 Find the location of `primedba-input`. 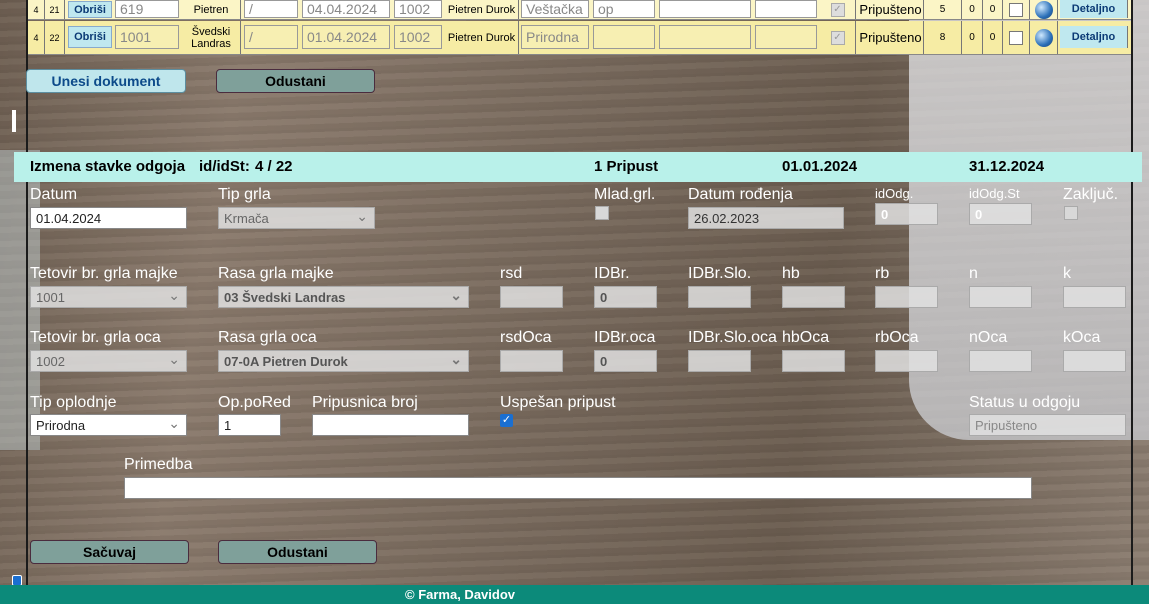

primedba-input is located at coordinates (578, 488).